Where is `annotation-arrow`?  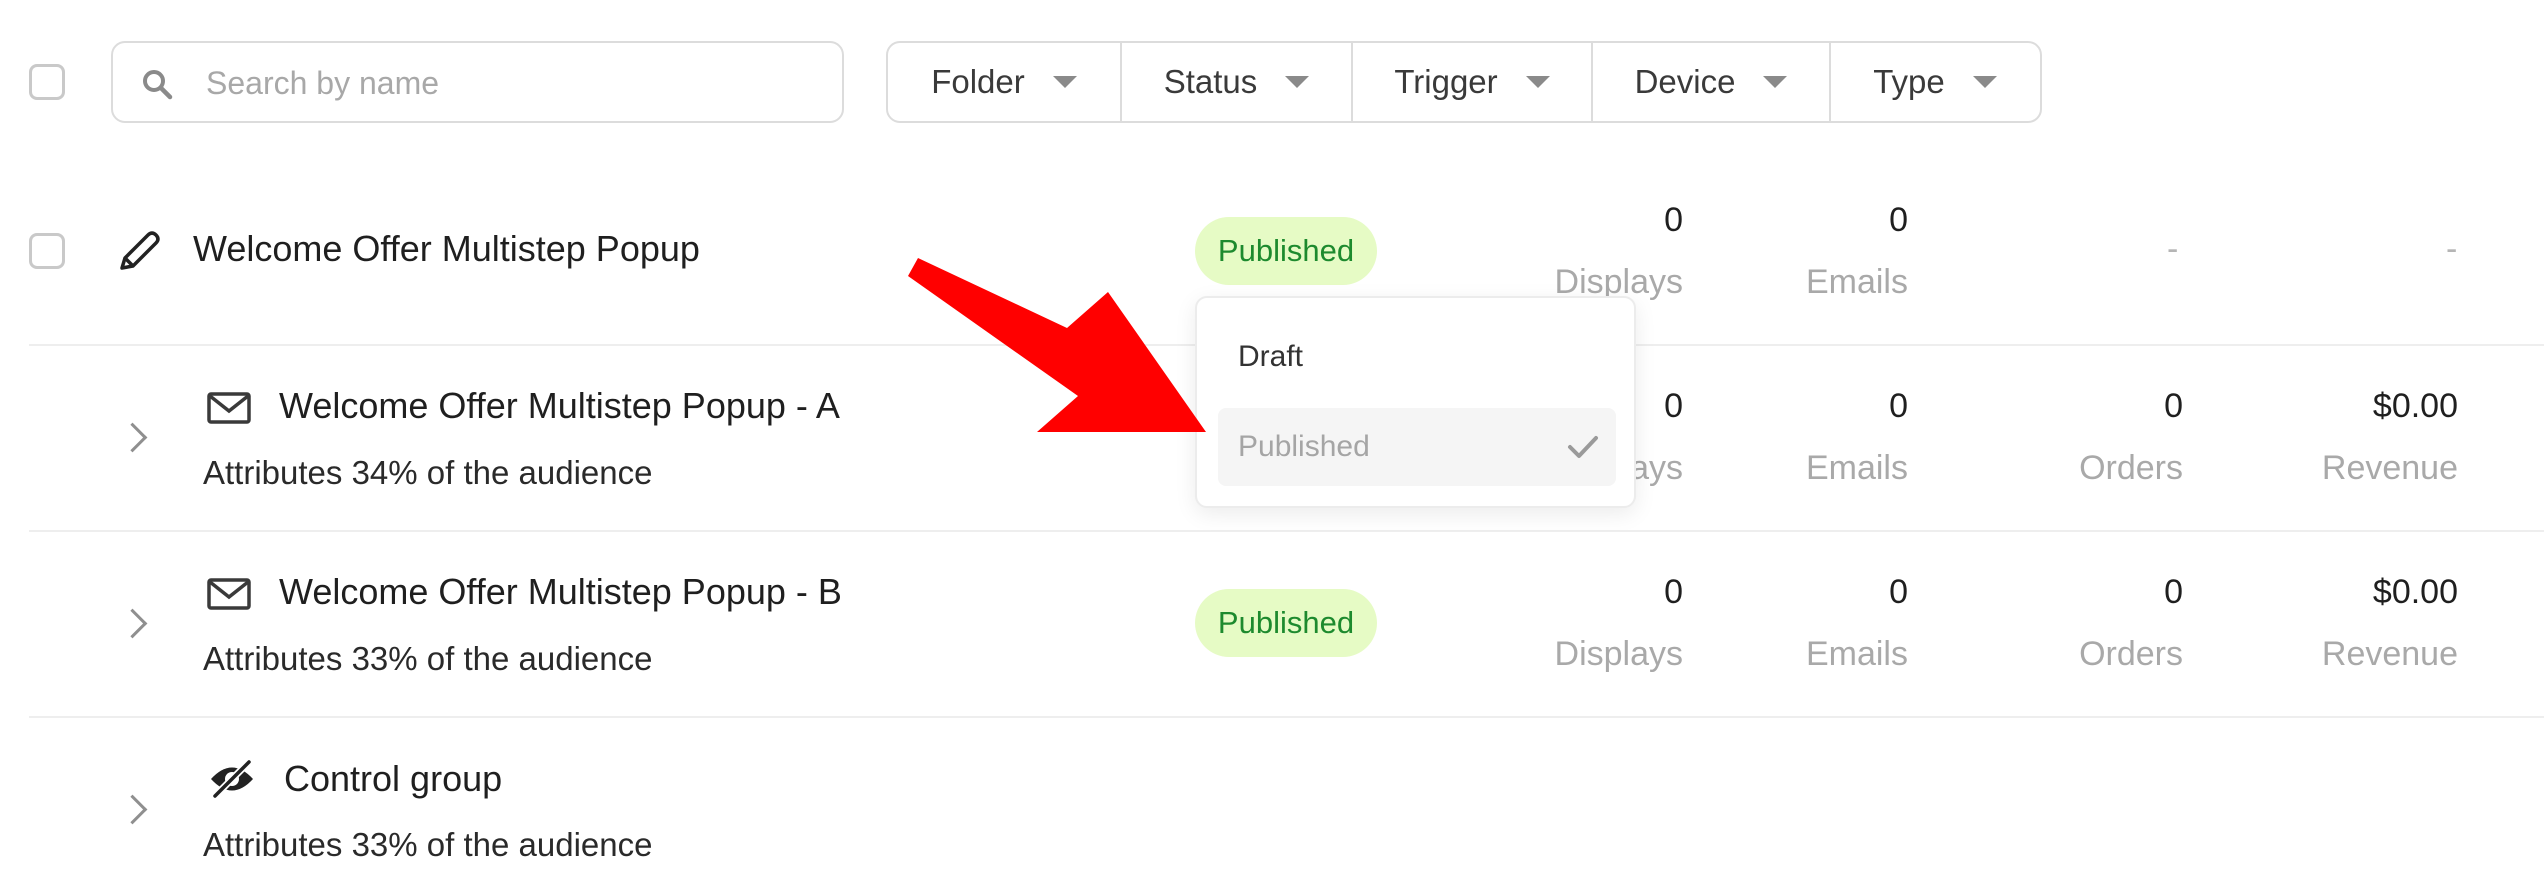 annotation-arrow is located at coordinates (1057, 345).